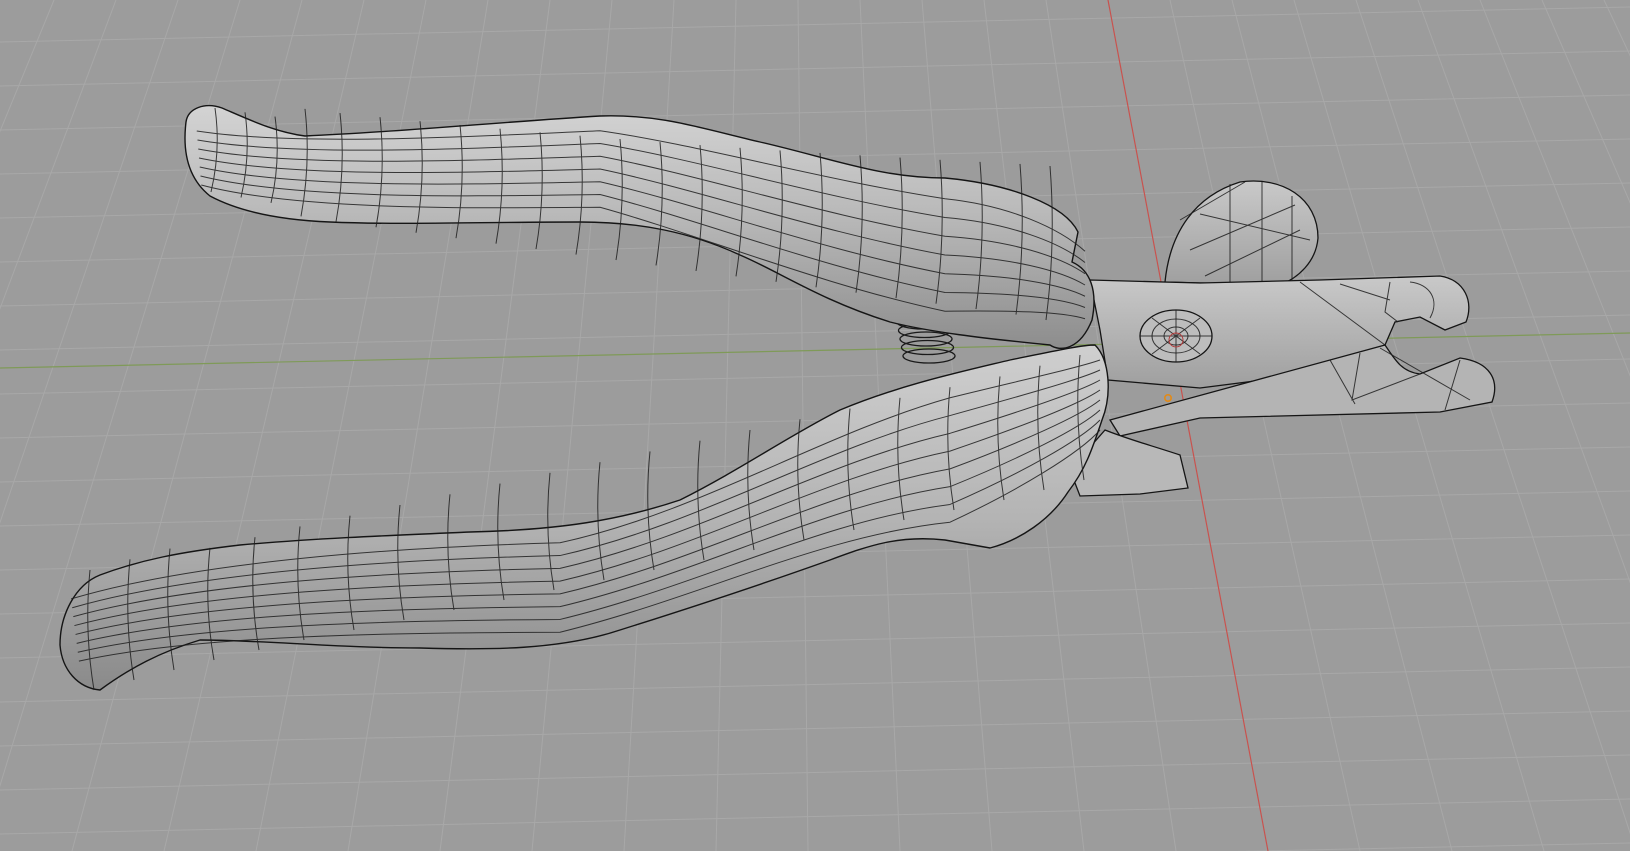 The image size is (1630, 851). What do you see at coordinates (1241, 233) in the screenshot?
I see `jaw-bulb` at bounding box center [1241, 233].